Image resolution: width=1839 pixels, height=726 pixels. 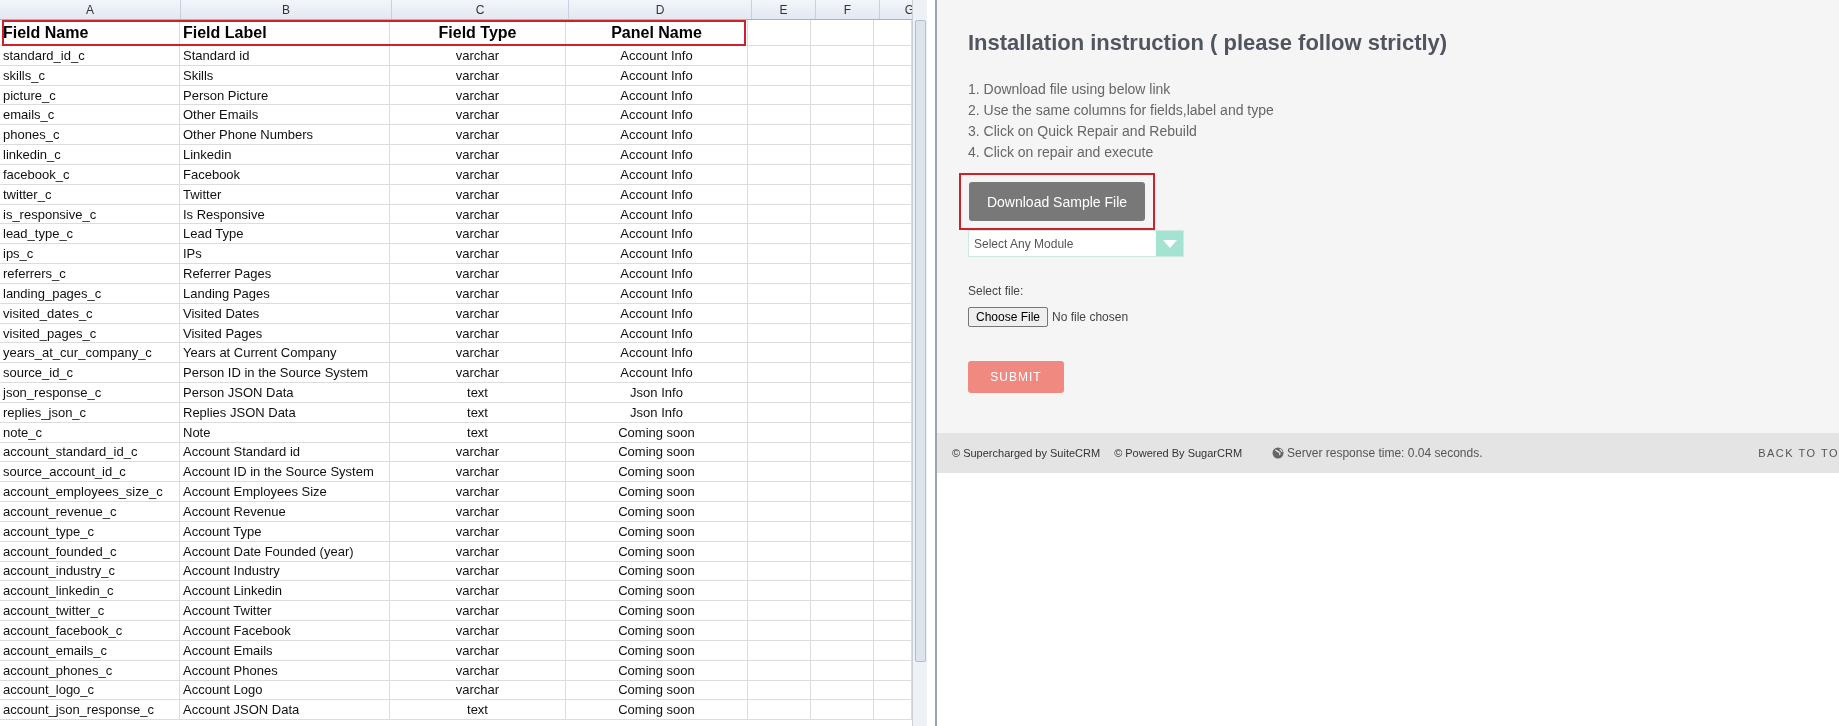 I want to click on table-cell: facebook_c, so click(x=90, y=174).